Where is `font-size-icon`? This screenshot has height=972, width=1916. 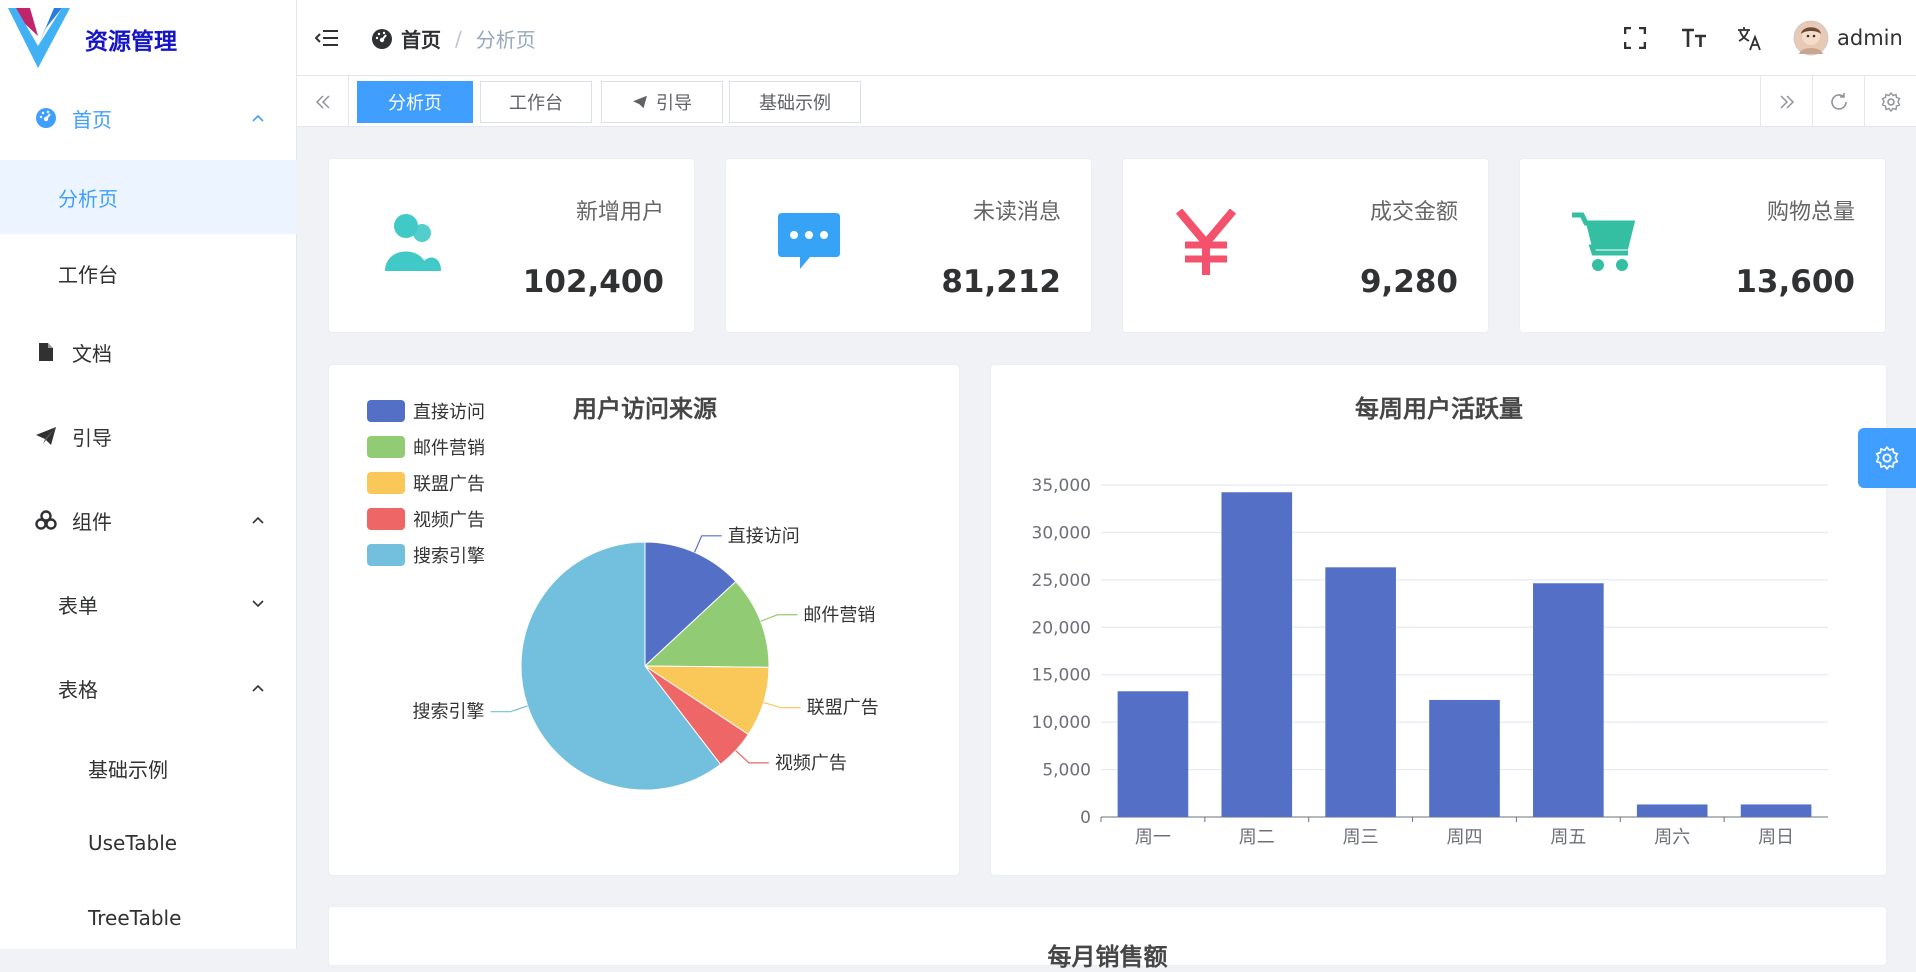 font-size-icon is located at coordinates (1694, 38).